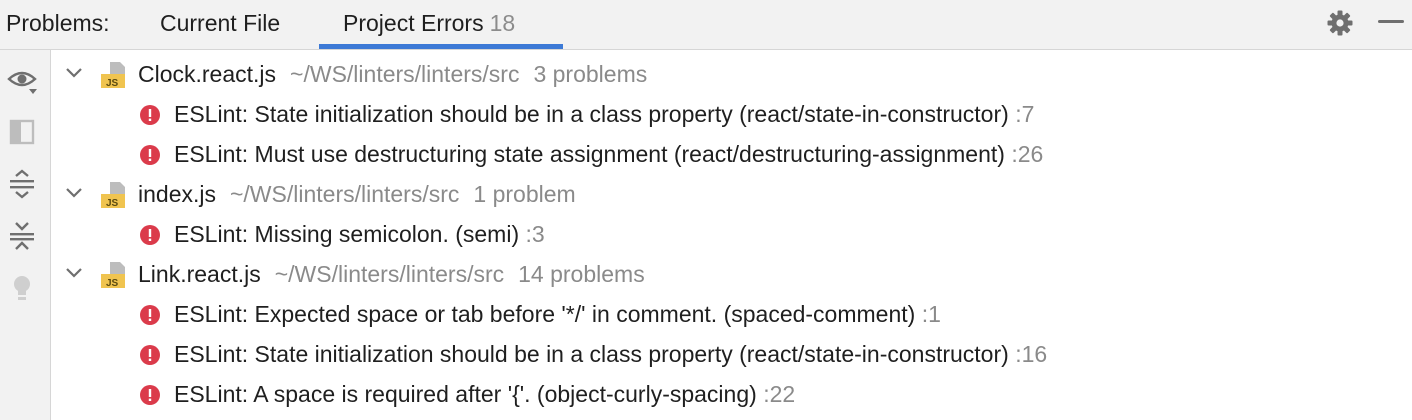 The width and height of the screenshot is (1412, 420). I want to click on tab-current-file: Current File, so click(220, 23).